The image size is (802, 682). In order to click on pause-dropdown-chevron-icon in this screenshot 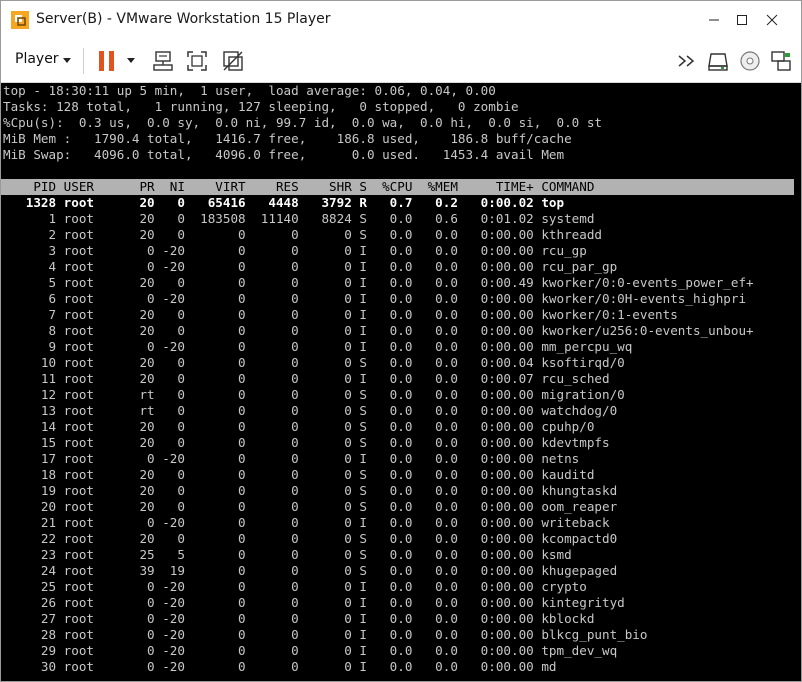, I will do `click(131, 60)`.